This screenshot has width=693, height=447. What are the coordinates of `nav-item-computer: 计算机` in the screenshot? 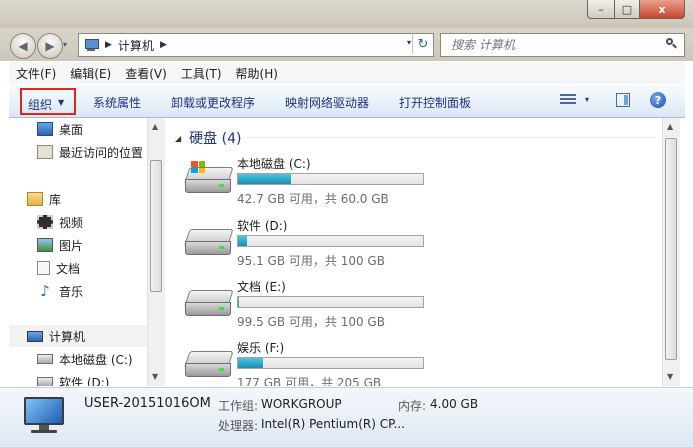 It's located at (78, 336).